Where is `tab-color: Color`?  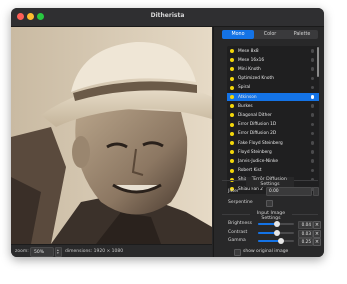
tab-color: Color is located at coordinates (270, 34).